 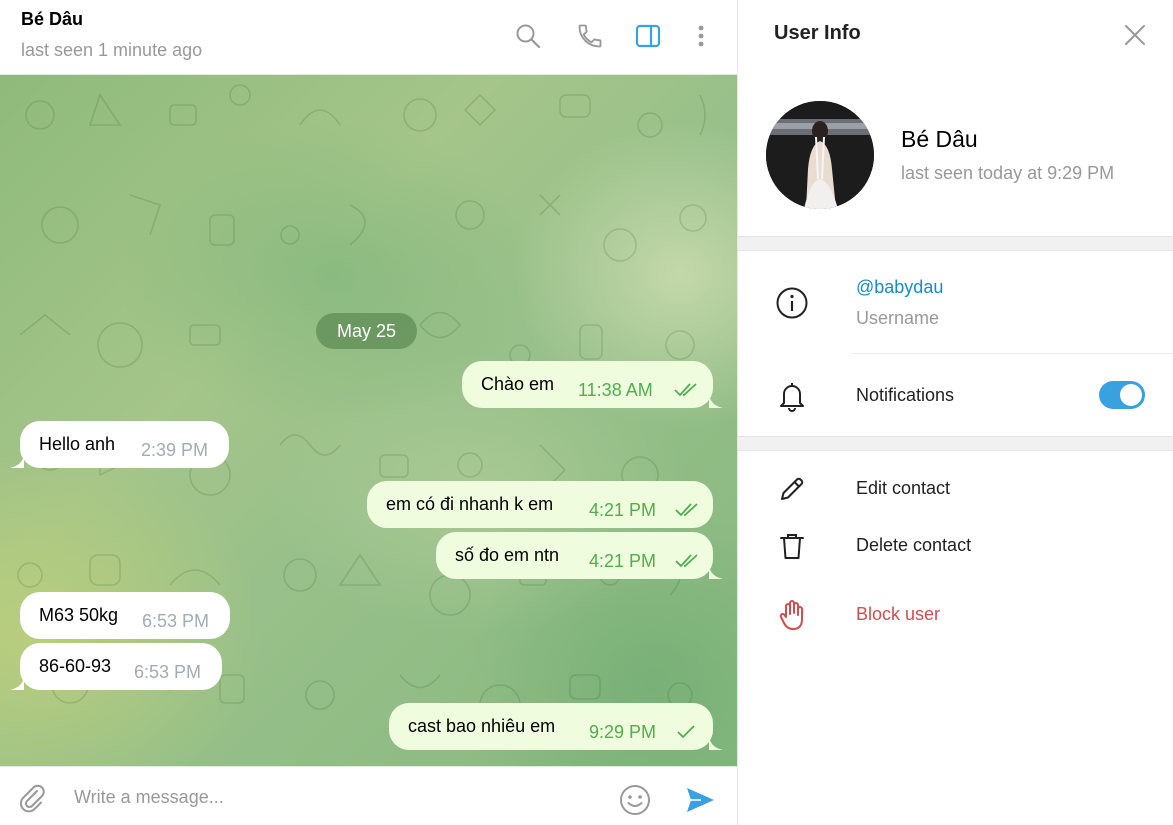 I want to click on delete-contact-label: Delete contact, so click(x=914, y=545).